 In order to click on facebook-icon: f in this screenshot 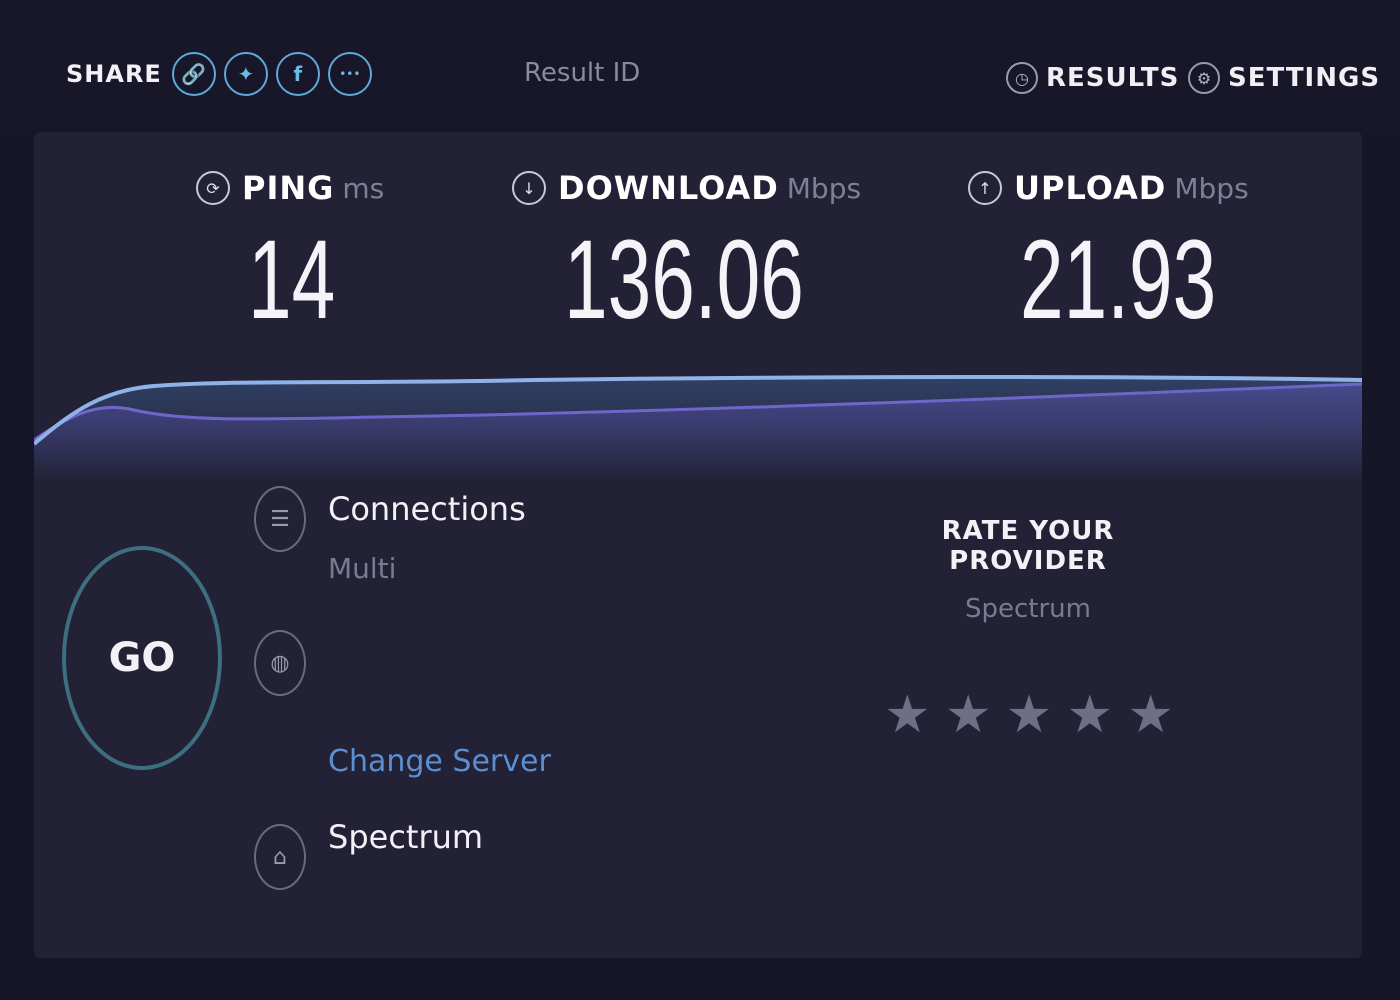, I will do `click(298, 74)`.